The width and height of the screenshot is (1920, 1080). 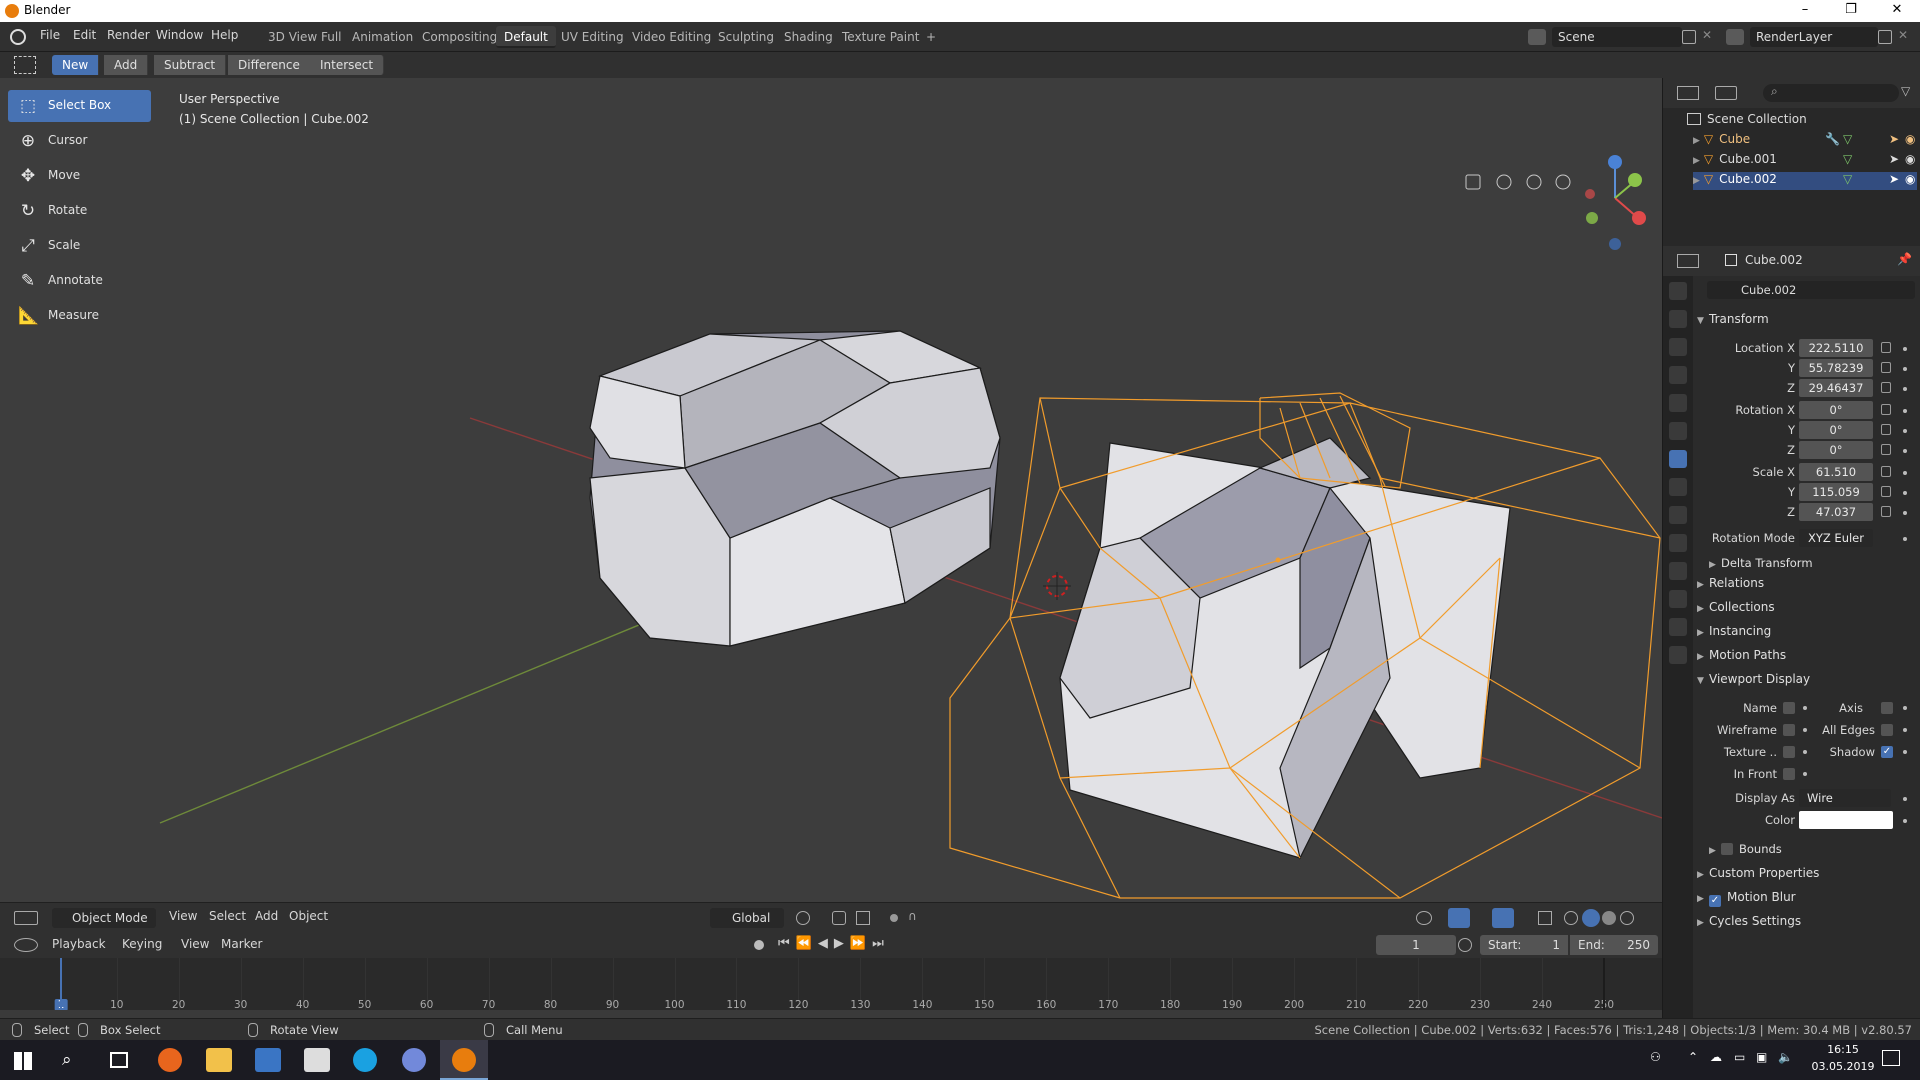 What do you see at coordinates (1845, 798) in the screenshot?
I see `vd-display-as-dropdown: Wire` at bounding box center [1845, 798].